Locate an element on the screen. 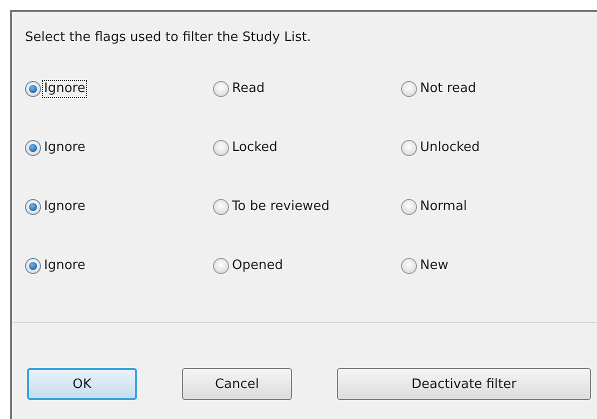 The height and width of the screenshot is (419, 597). radio-label: Not read is located at coordinates (448, 89).